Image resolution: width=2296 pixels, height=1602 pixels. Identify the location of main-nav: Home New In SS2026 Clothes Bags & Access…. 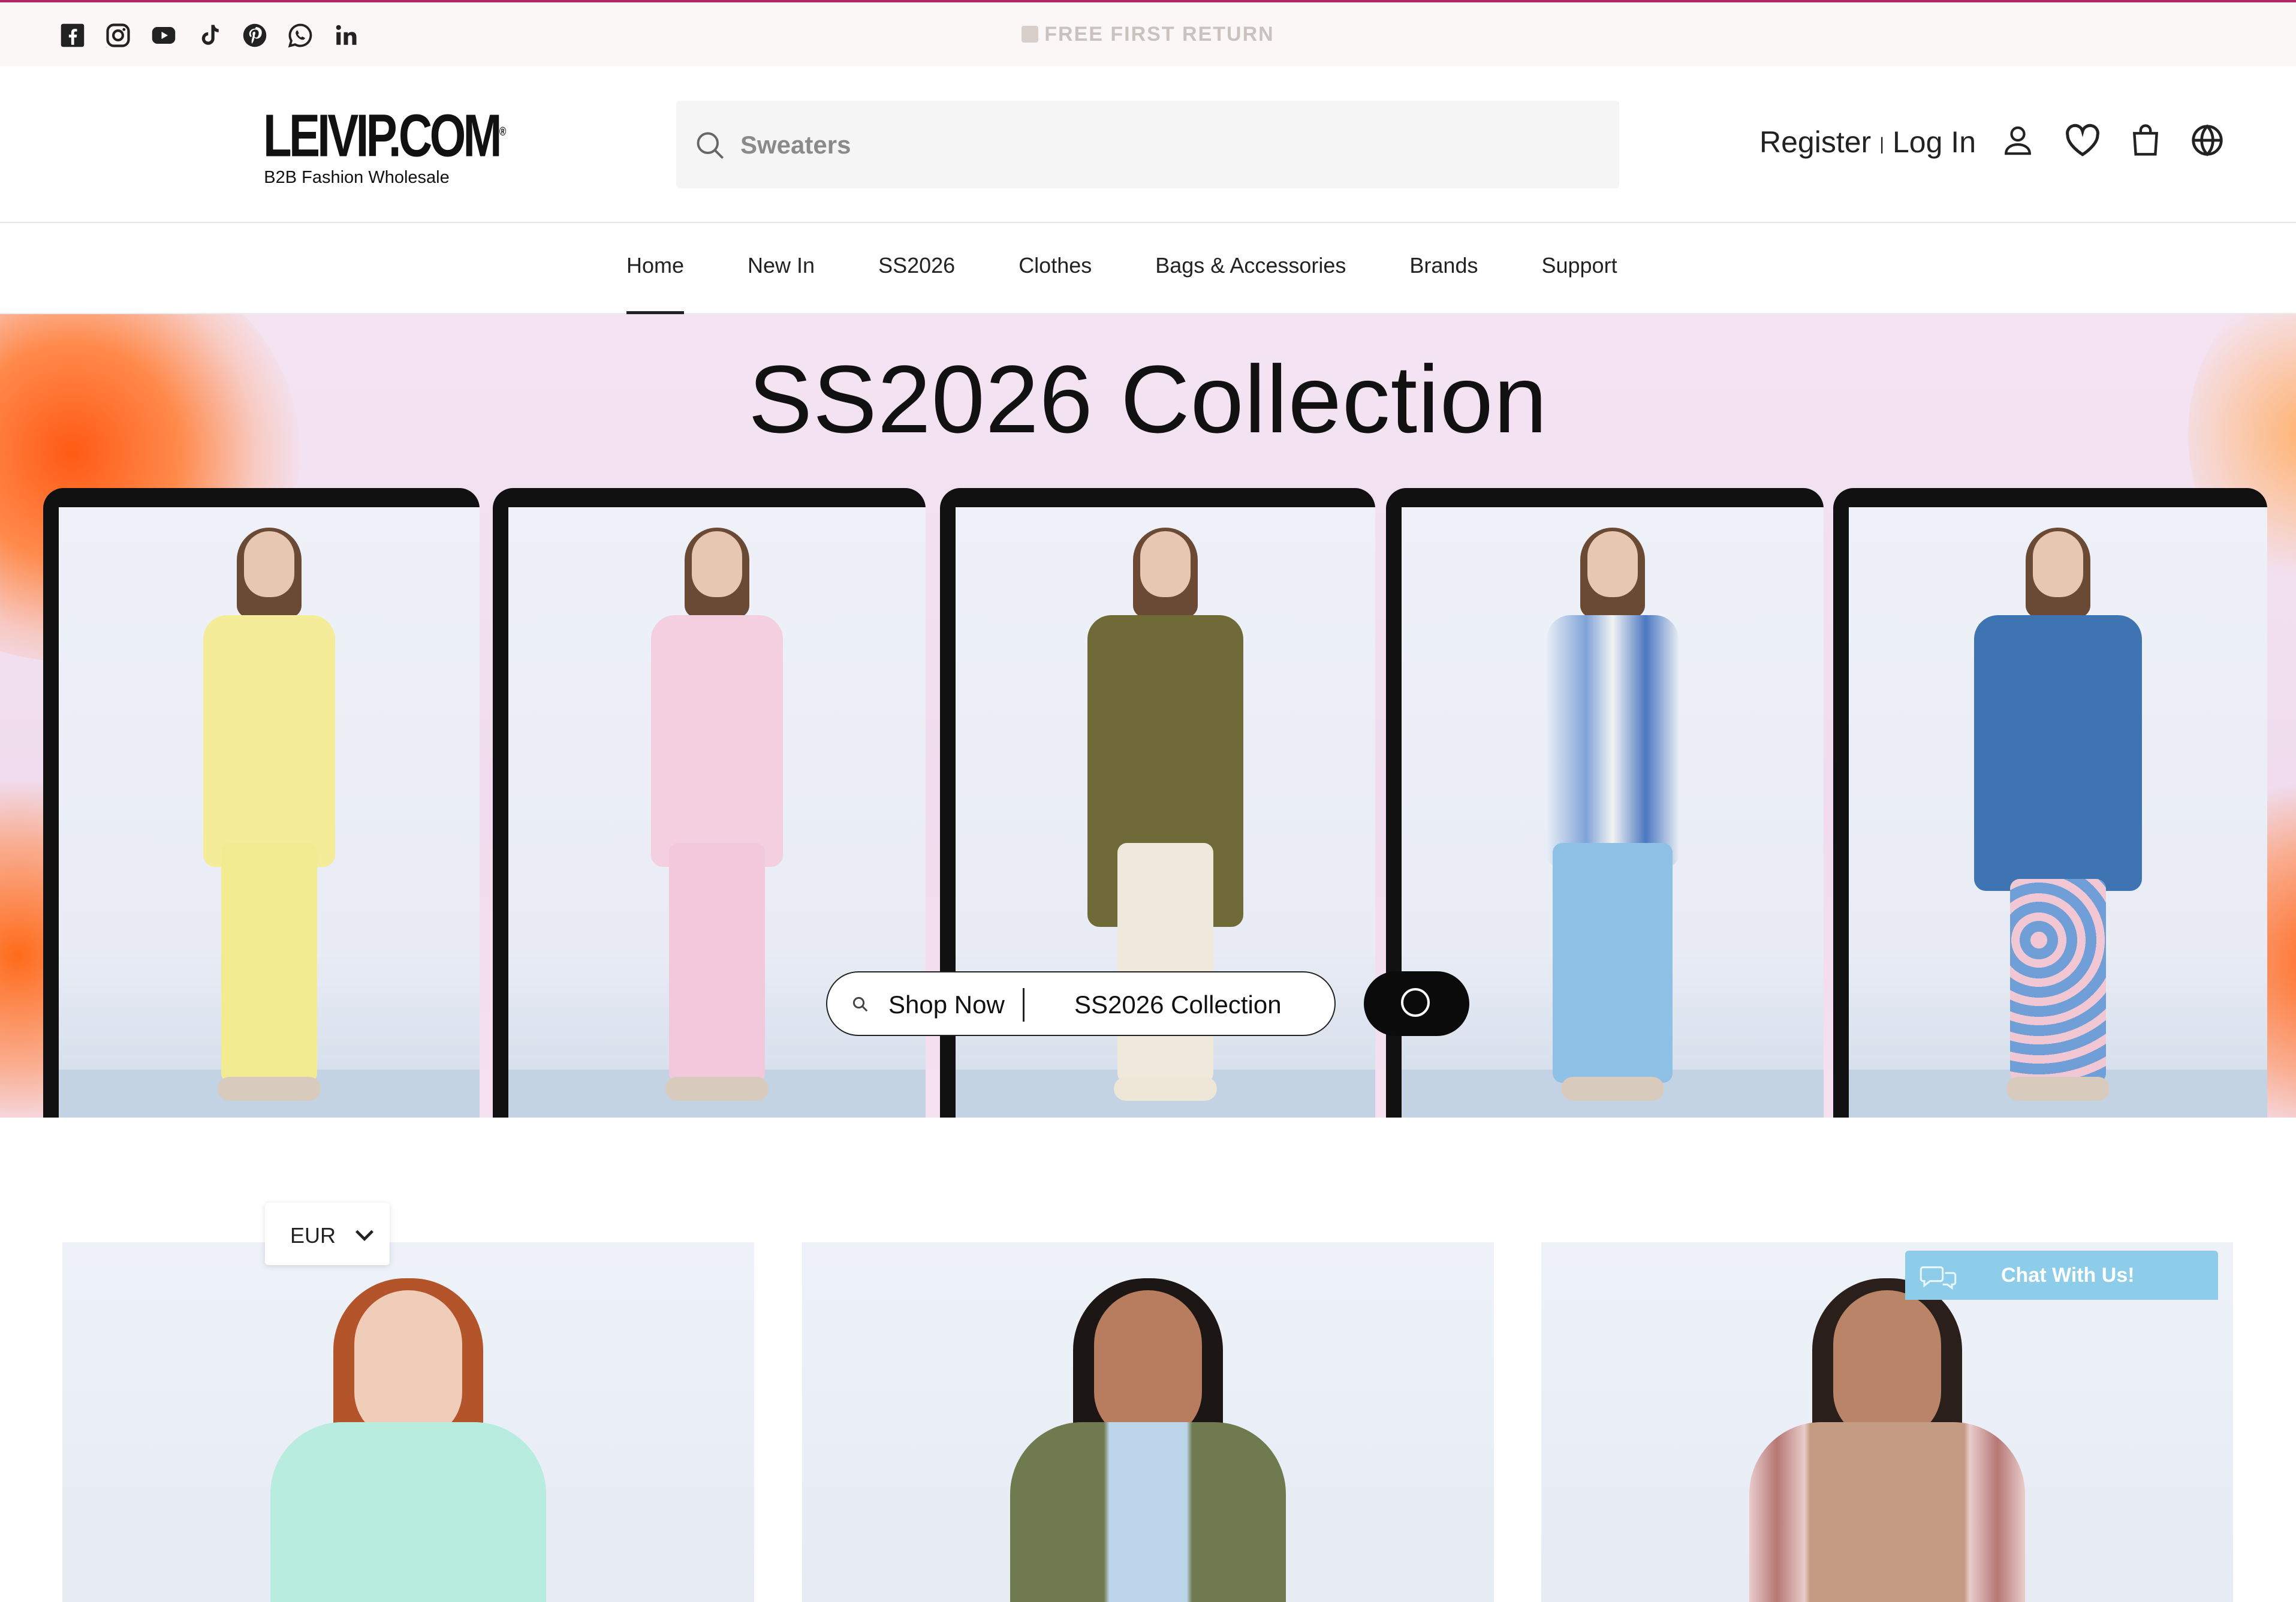
(1148, 269).